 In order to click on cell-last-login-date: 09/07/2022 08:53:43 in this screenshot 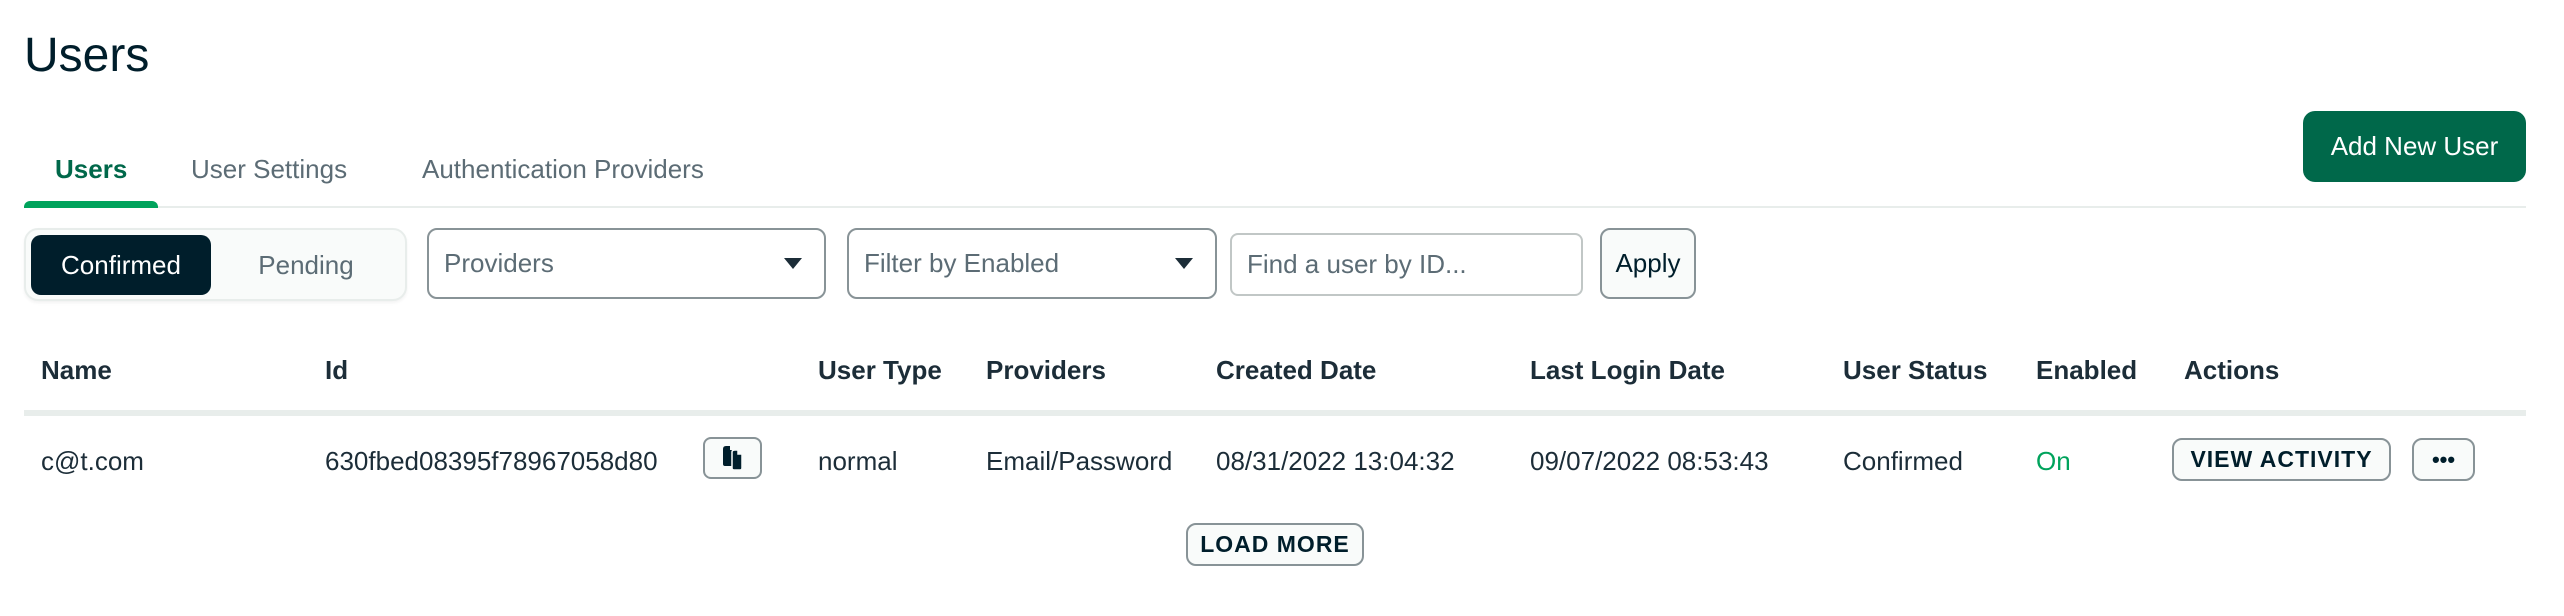, I will do `click(1649, 461)`.